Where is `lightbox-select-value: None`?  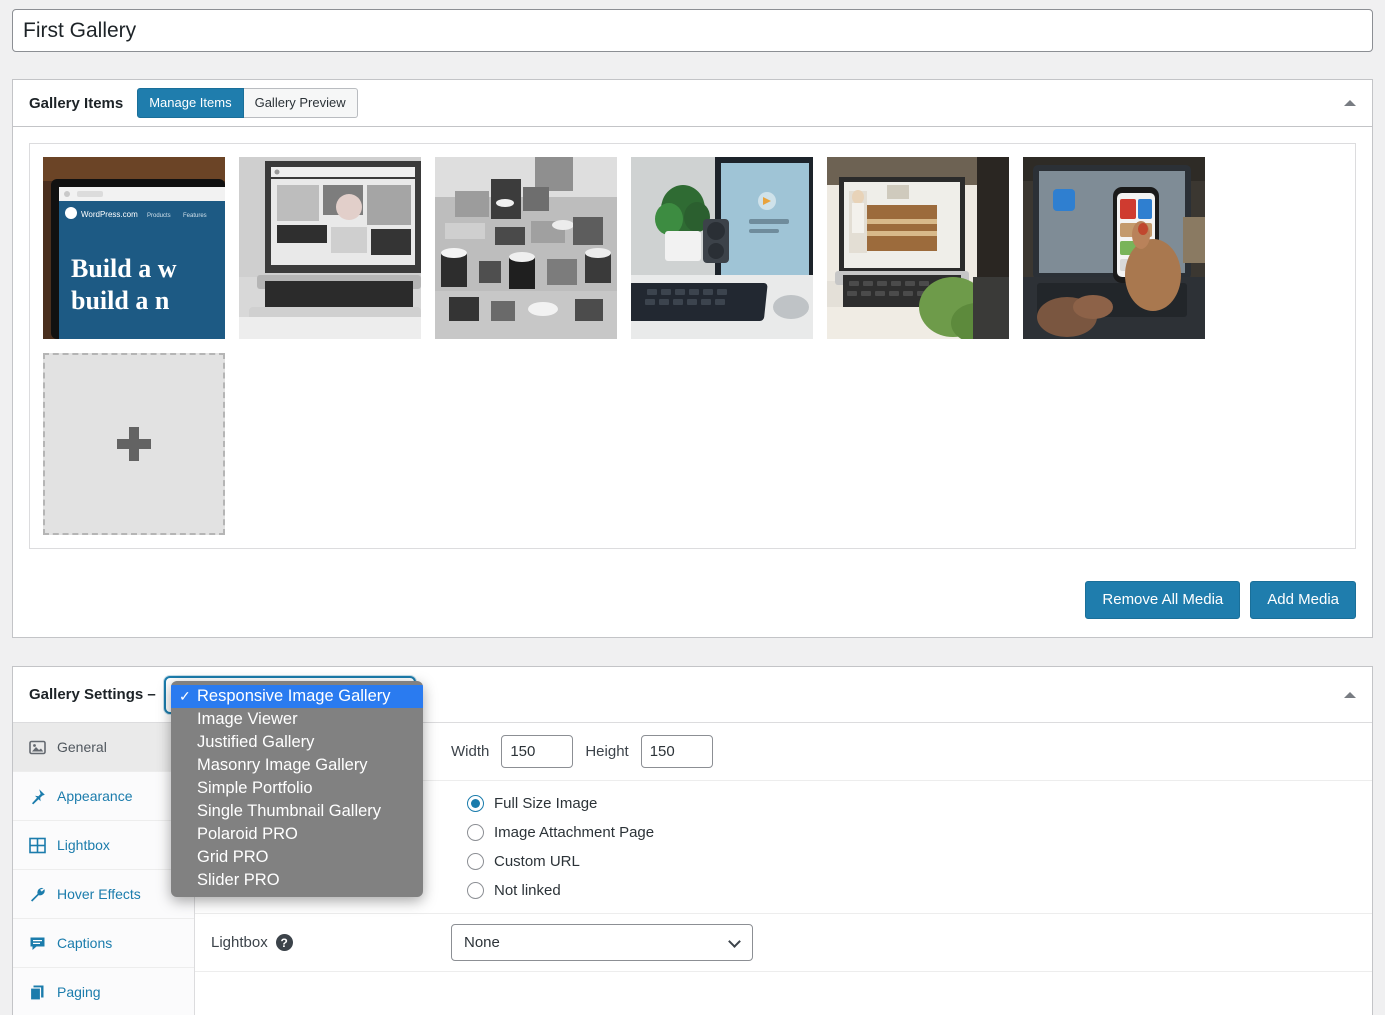
lightbox-select-value: None is located at coordinates (482, 942).